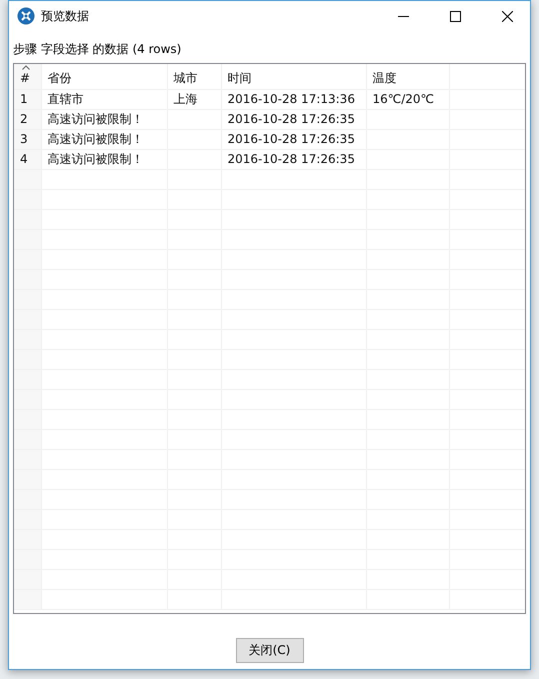  What do you see at coordinates (403, 99) in the screenshot?
I see `table-cell: 16℃/20℃` at bounding box center [403, 99].